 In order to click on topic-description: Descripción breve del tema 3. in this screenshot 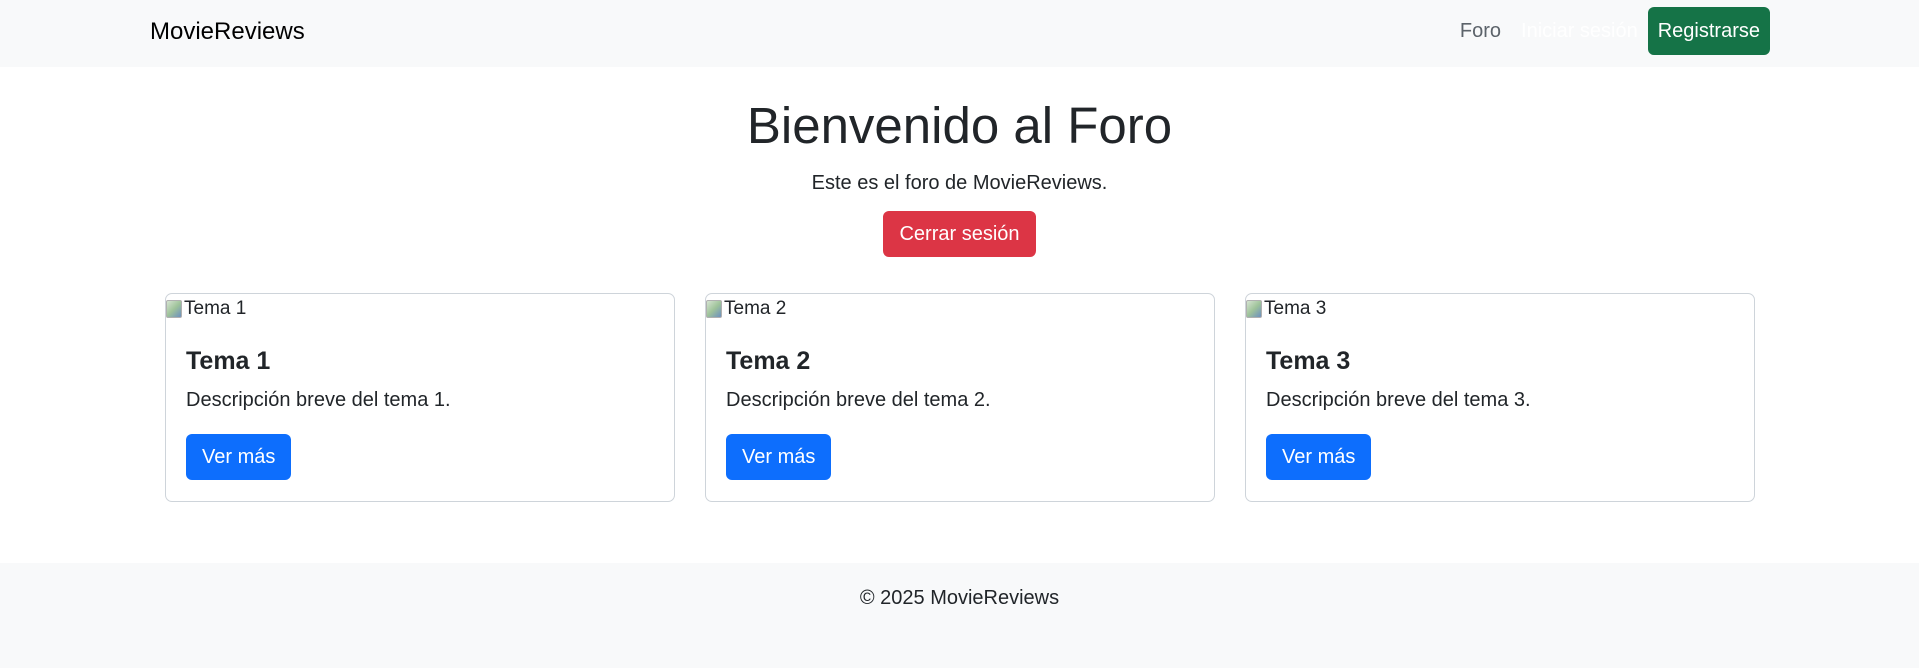, I will do `click(1398, 400)`.